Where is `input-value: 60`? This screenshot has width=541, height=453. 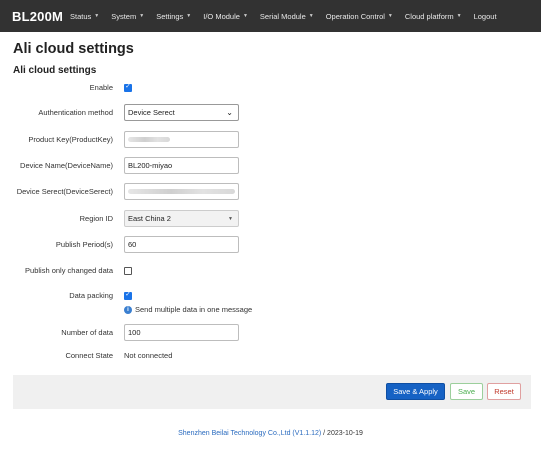
input-value: 60 is located at coordinates (132, 244).